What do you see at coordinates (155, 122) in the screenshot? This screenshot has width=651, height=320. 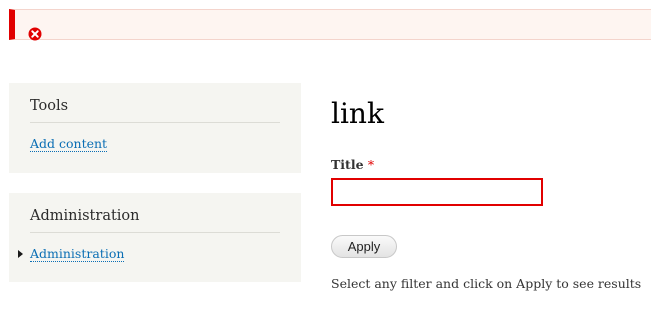 I see `tools-block-divider` at bounding box center [155, 122].